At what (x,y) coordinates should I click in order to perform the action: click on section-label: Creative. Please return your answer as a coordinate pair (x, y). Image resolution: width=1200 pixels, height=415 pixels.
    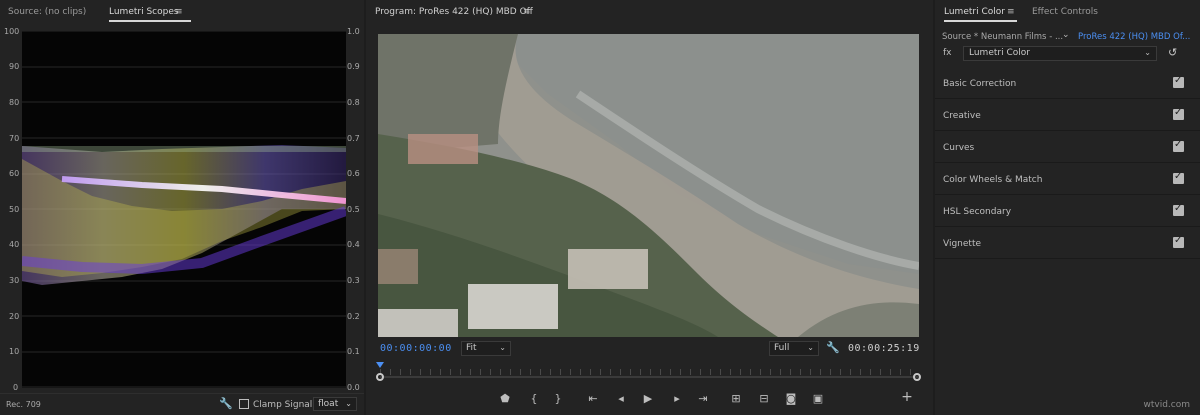
    Looking at the image, I should click on (962, 116).